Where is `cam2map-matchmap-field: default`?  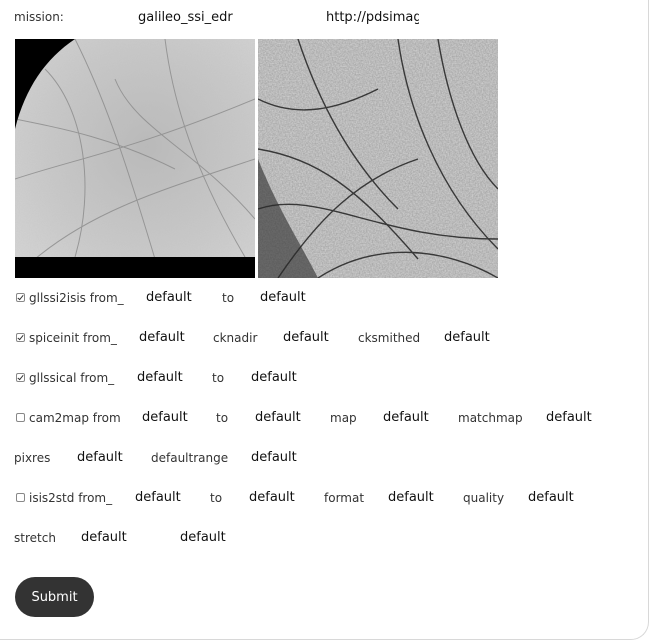
cam2map-matchmap-field: default is located at coordinates (569, 418).